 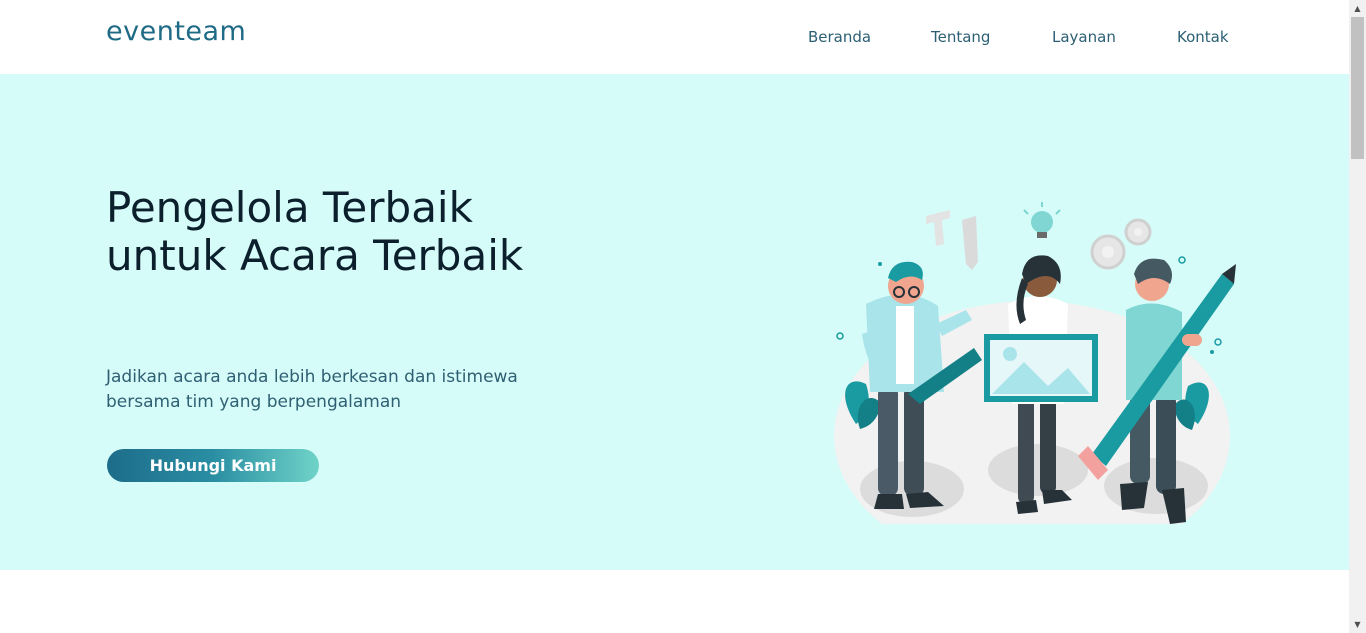 What do you see at coordinates (839, 37) in the screenshot?
I see `nav-link-beranda: Beranda` at bounding box center [839, 37].